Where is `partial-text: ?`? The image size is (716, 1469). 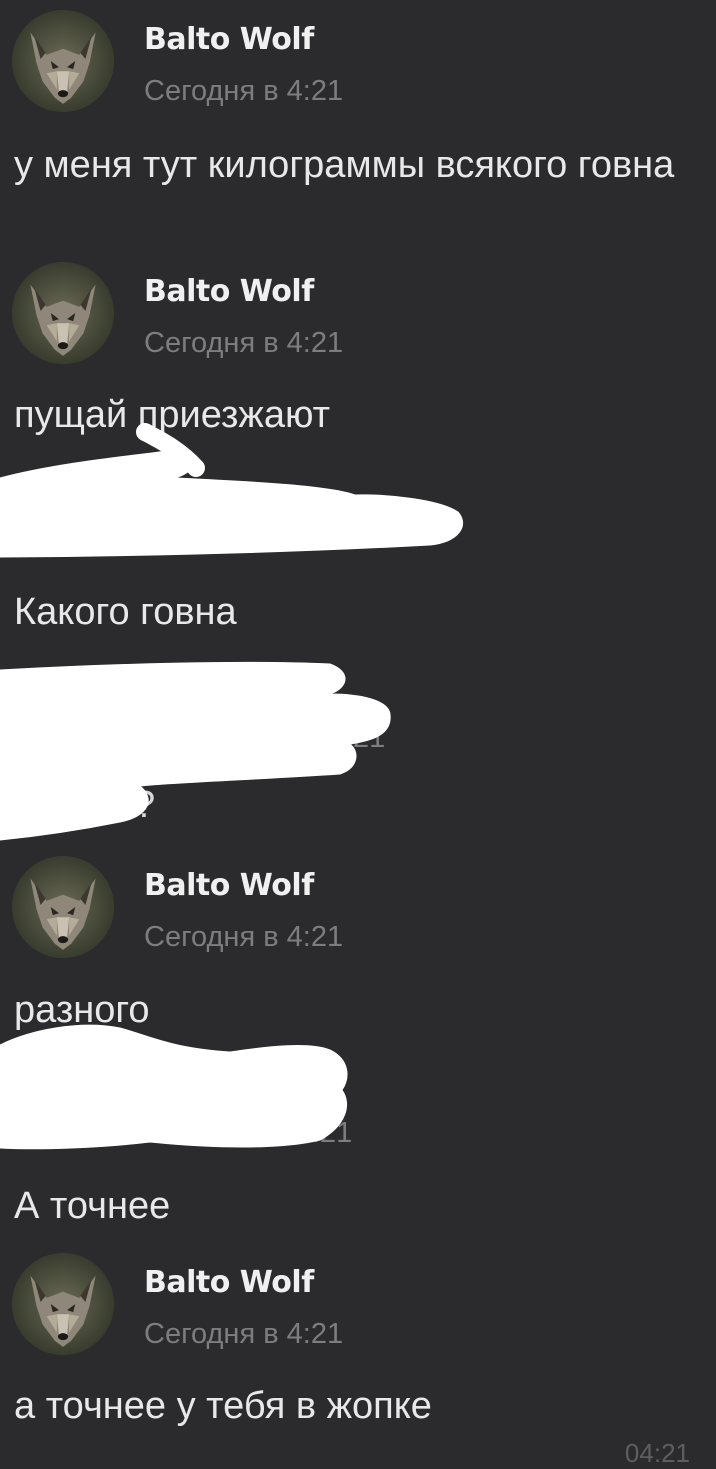 partial-text: ? is located at coordinates (145, 805).